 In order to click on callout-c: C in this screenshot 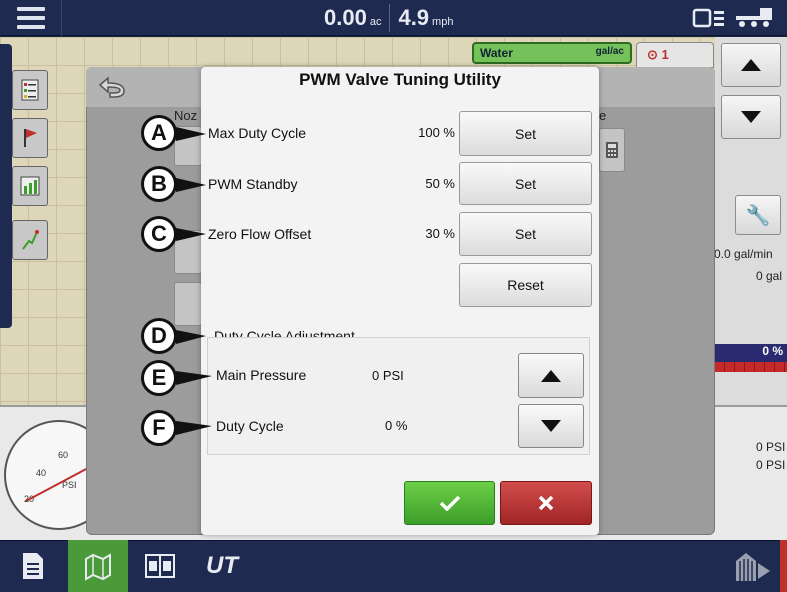, I will do `click(159, 234)`.